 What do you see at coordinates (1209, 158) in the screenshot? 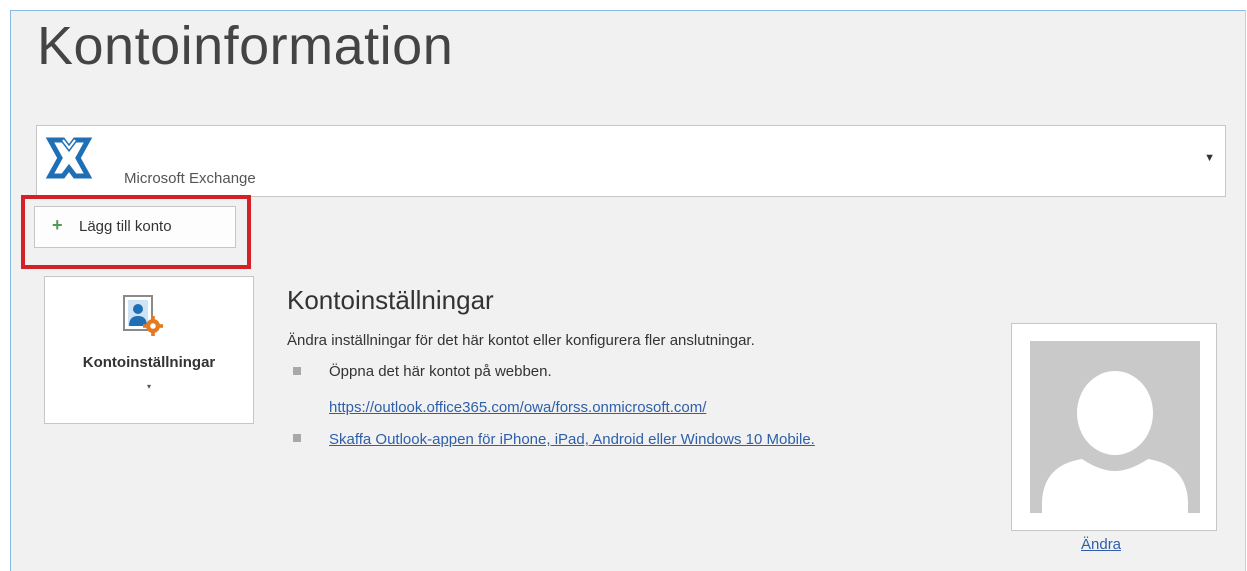
I see `triangle-down-icon: ▼` at bounding box center [1209, 158].